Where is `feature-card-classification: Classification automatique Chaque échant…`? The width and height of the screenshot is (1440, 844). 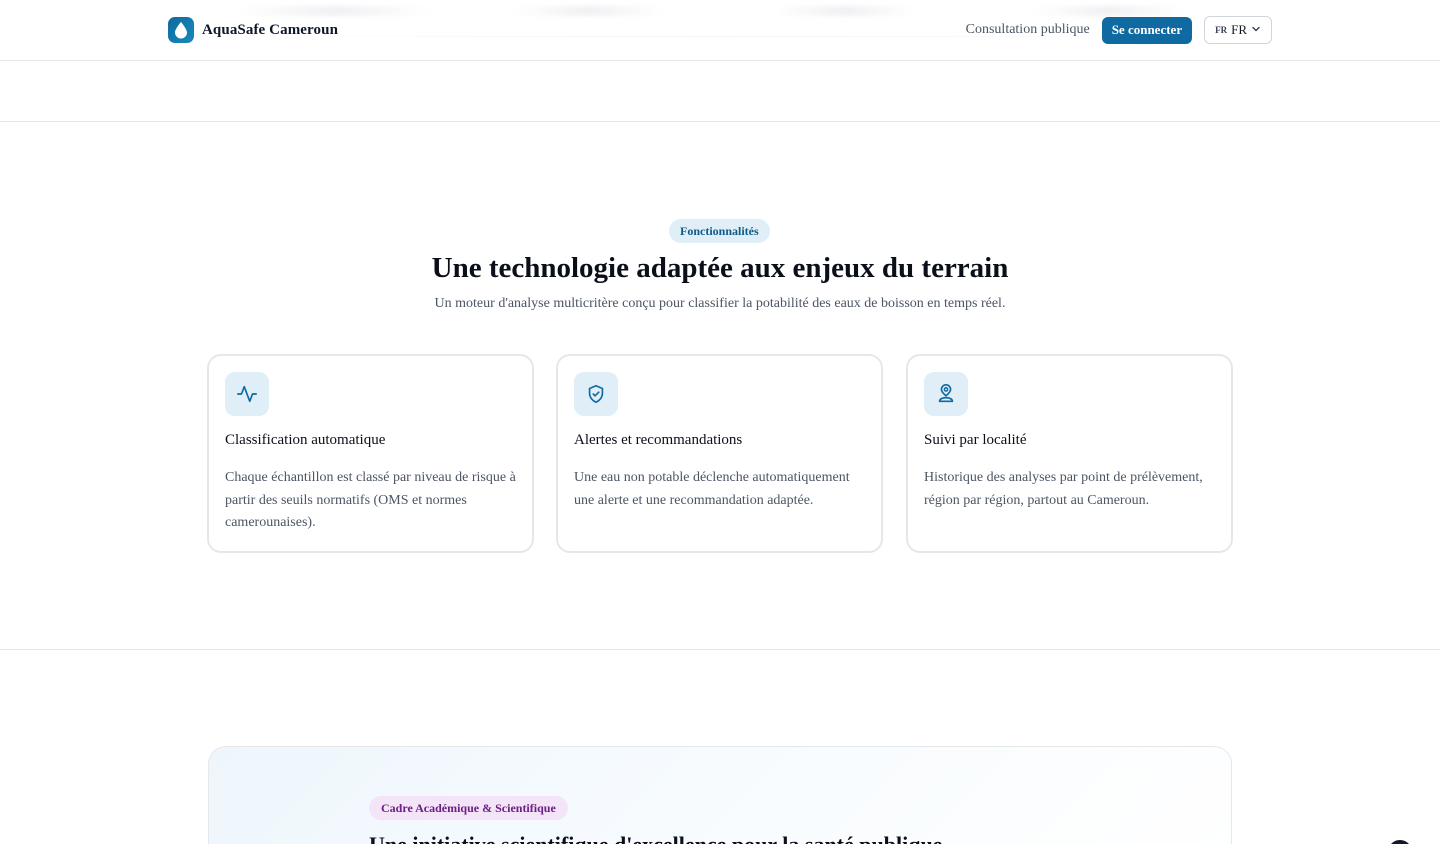 feature-card-classification: Classification automatique Chaque échant… is located at coordinates (370, 453).